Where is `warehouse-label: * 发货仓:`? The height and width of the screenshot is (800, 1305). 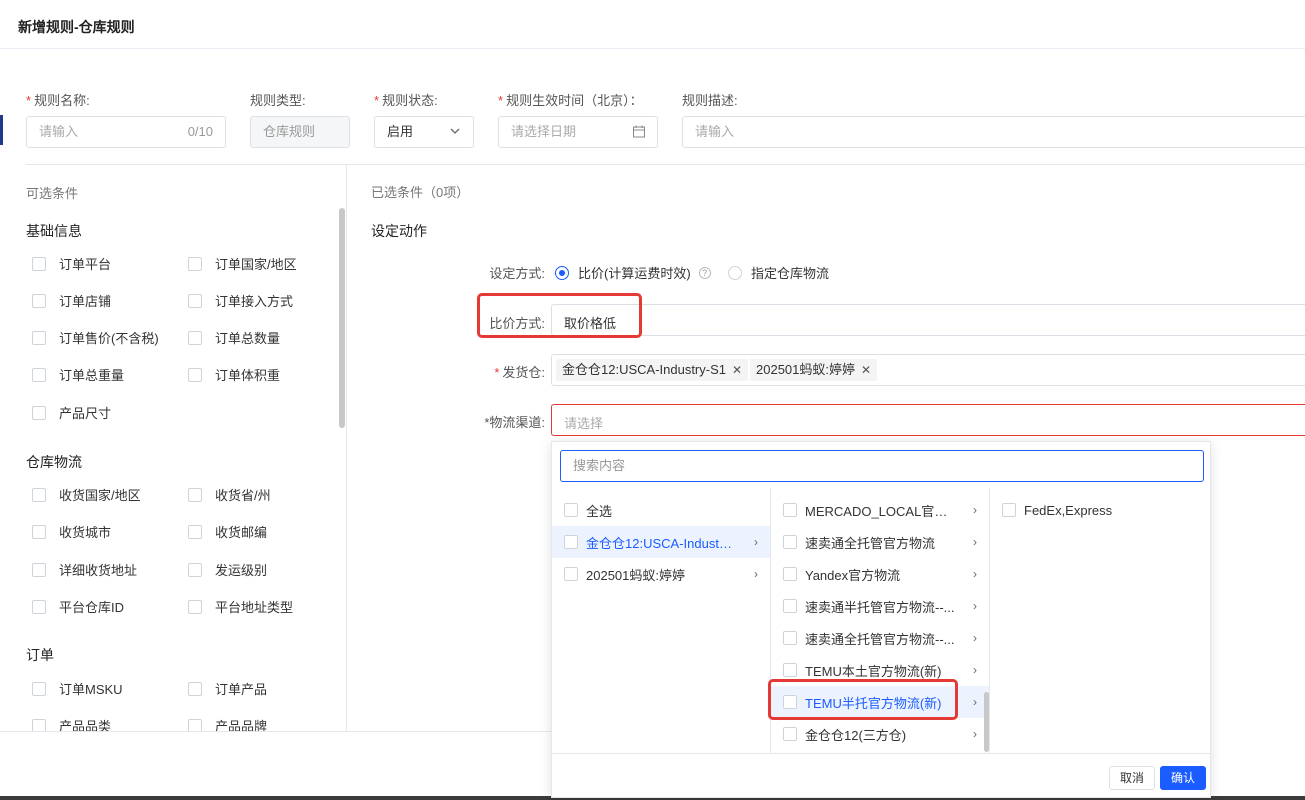
warehouse-label: * 发货仓: is located at coordinates (519, 372).